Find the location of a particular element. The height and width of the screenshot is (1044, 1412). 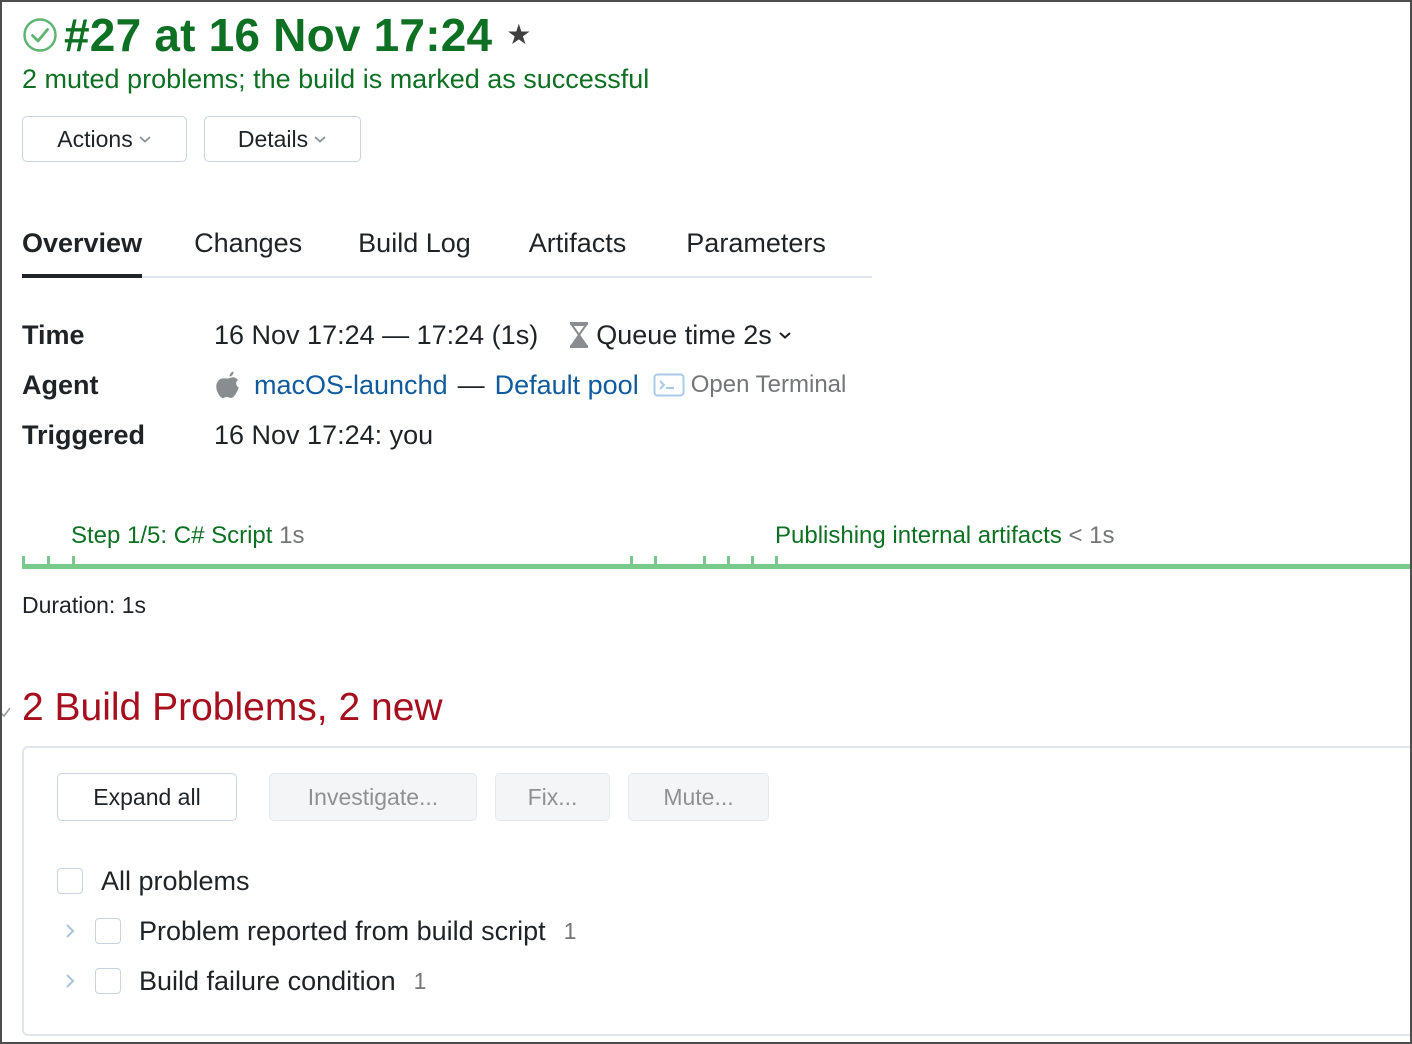

timeline-step-2: Publishing internal artifacts < 1s is located at coordinates (945, 536).